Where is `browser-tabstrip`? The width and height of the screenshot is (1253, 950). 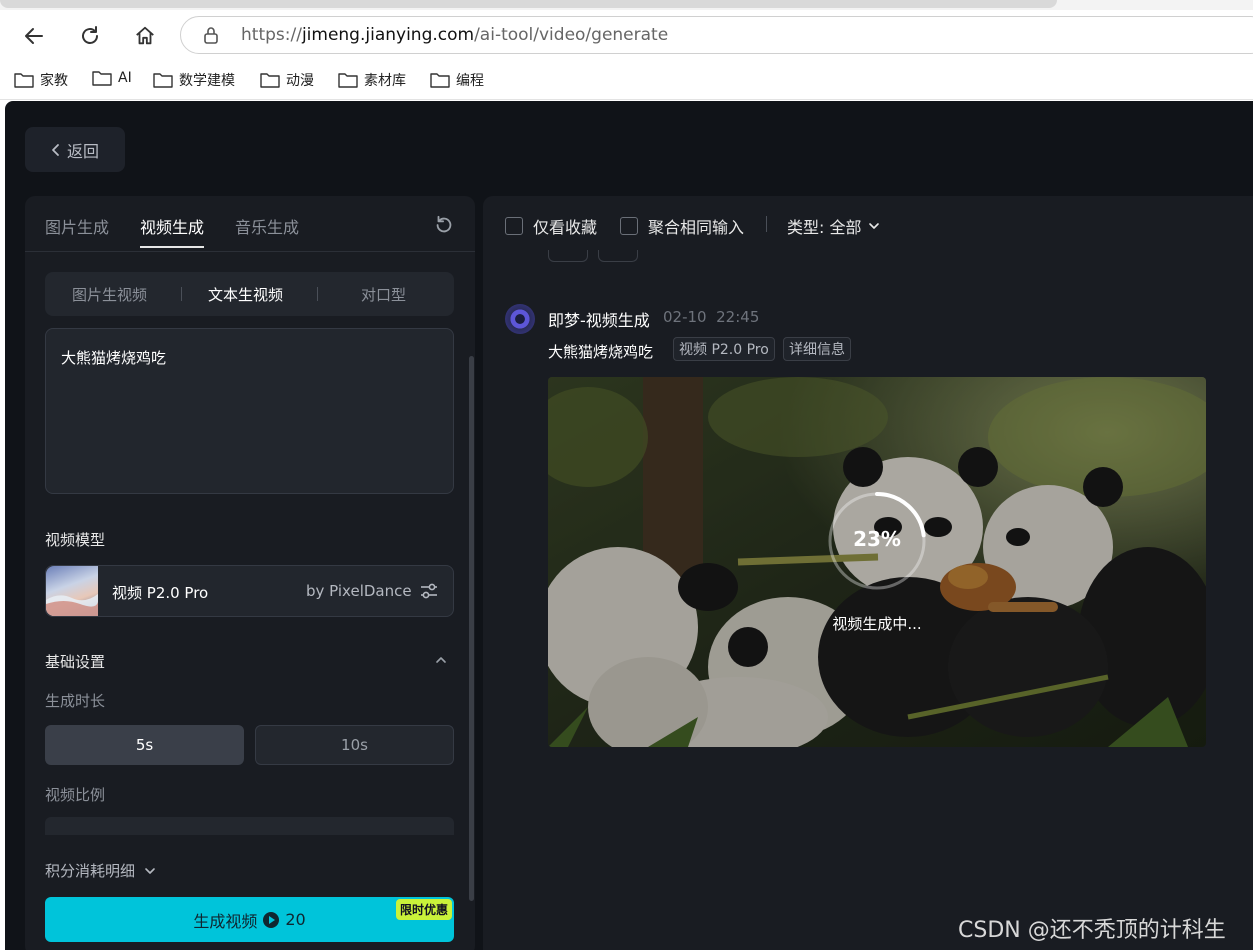
browser-tabstrip is located at coordinates (626, 5).